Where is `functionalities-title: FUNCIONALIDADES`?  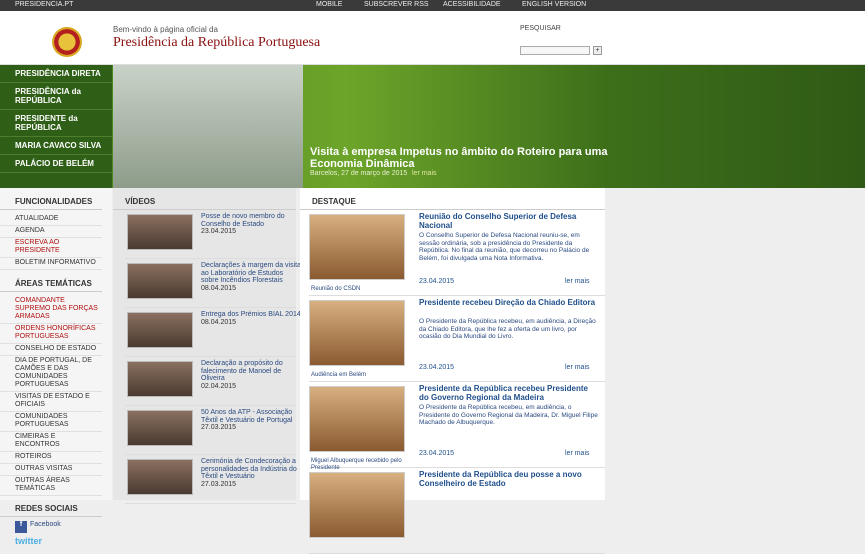 functionalities-title: FUNCIONALIDADES is located at coordinates (51, 199).